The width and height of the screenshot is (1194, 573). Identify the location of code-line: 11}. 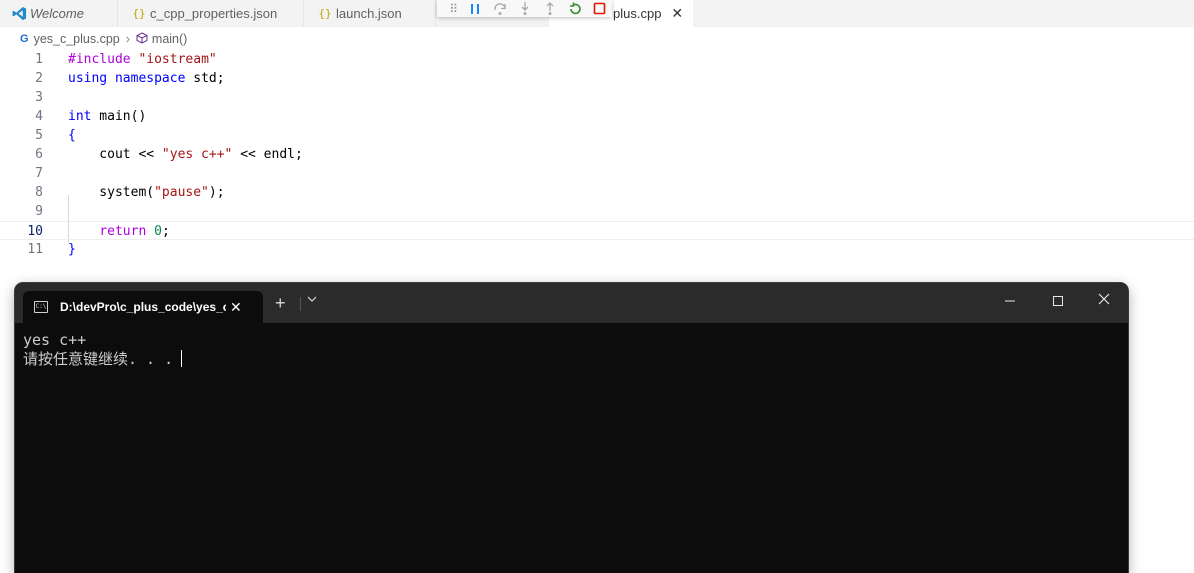
(597, 249).